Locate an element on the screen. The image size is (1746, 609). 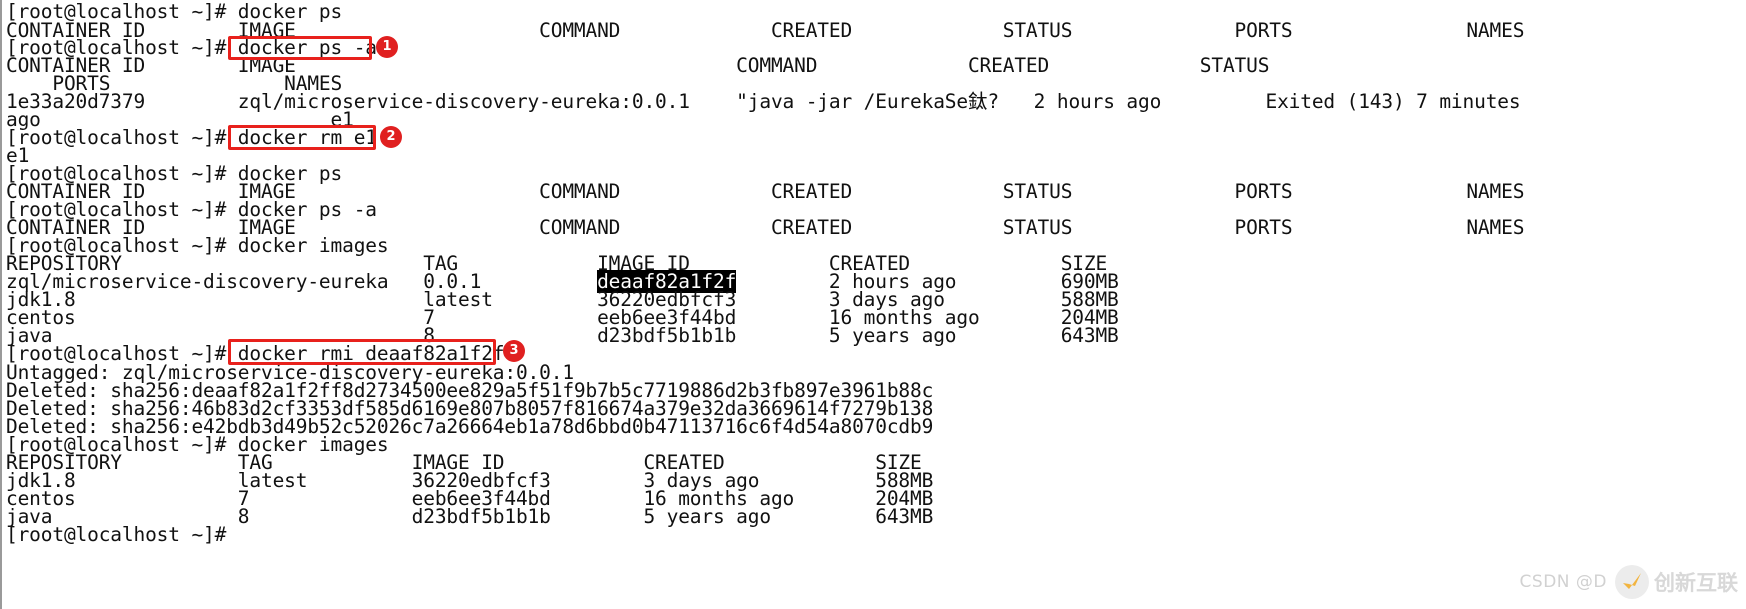
window-left-border is located at coordinates (1, 304).